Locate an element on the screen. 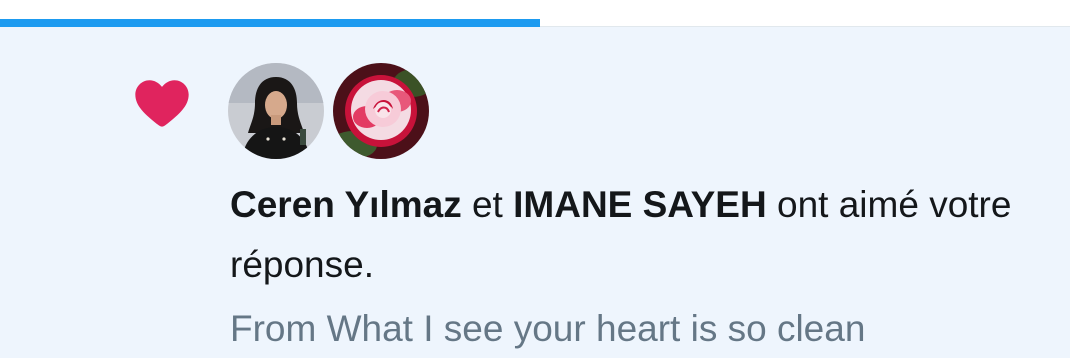 Image resolution: width=1070 pixels, height=359 pixels. avatar-rose-icon is located at coordinates (381, 111).